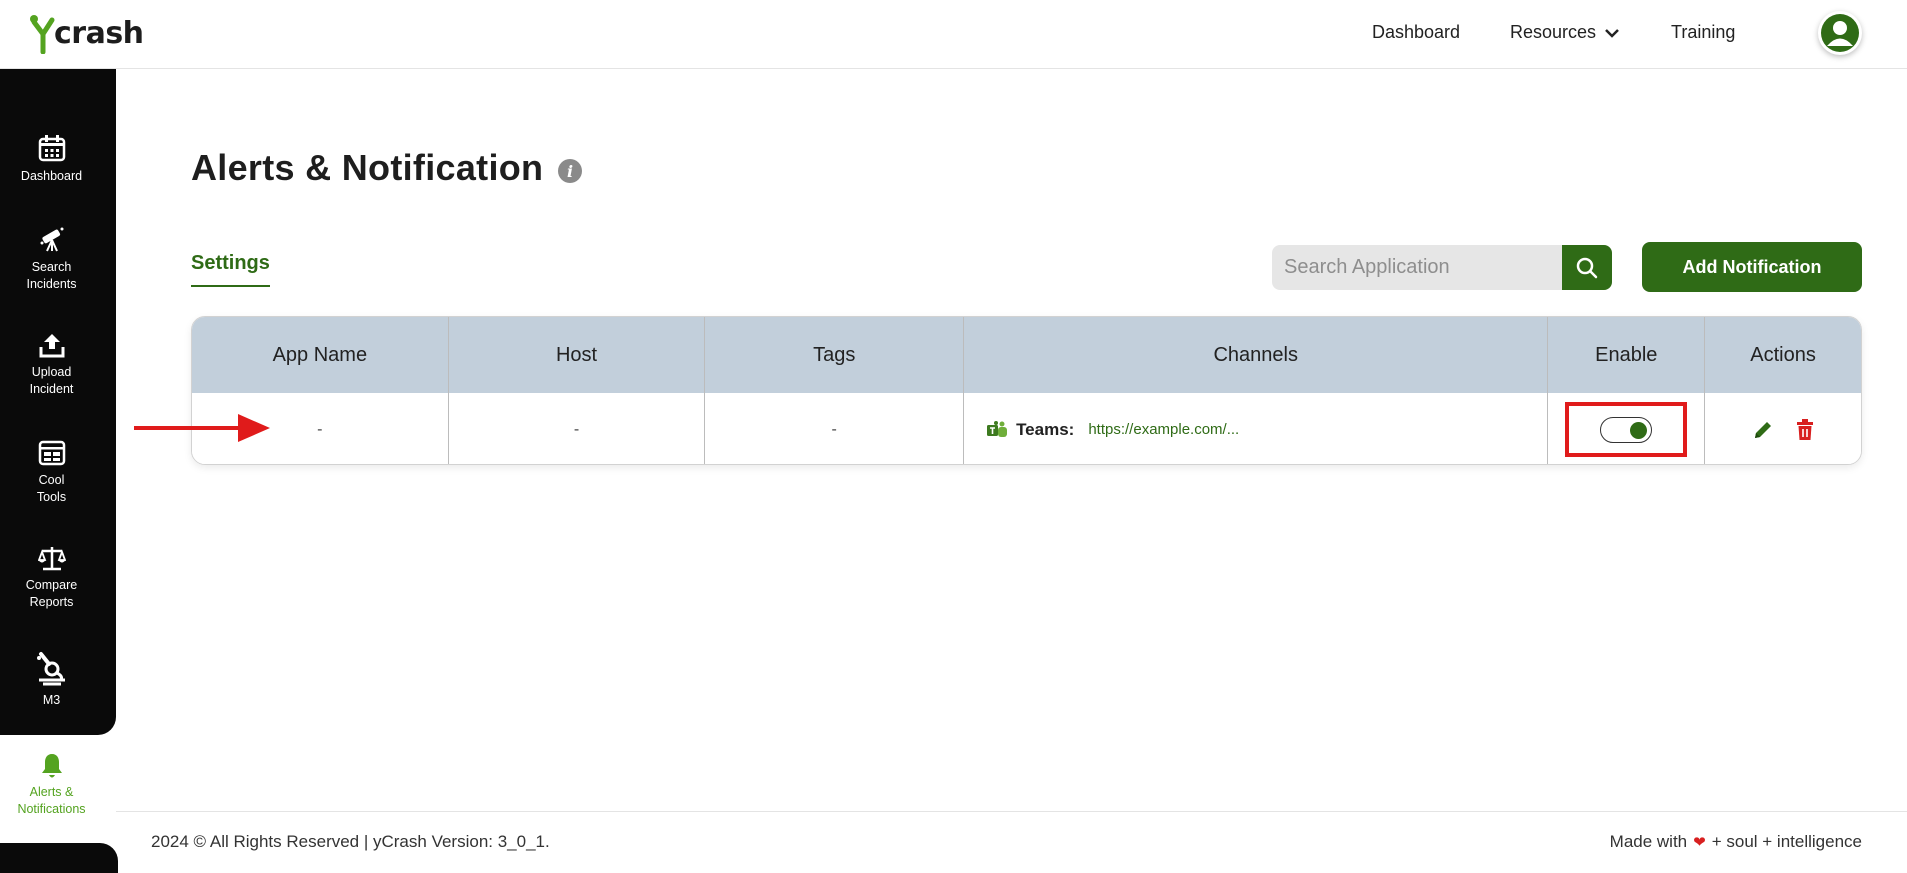 The width and height of the screenshot is (1907, 873). I want to click on enable-toggle, so click(1626, 429).